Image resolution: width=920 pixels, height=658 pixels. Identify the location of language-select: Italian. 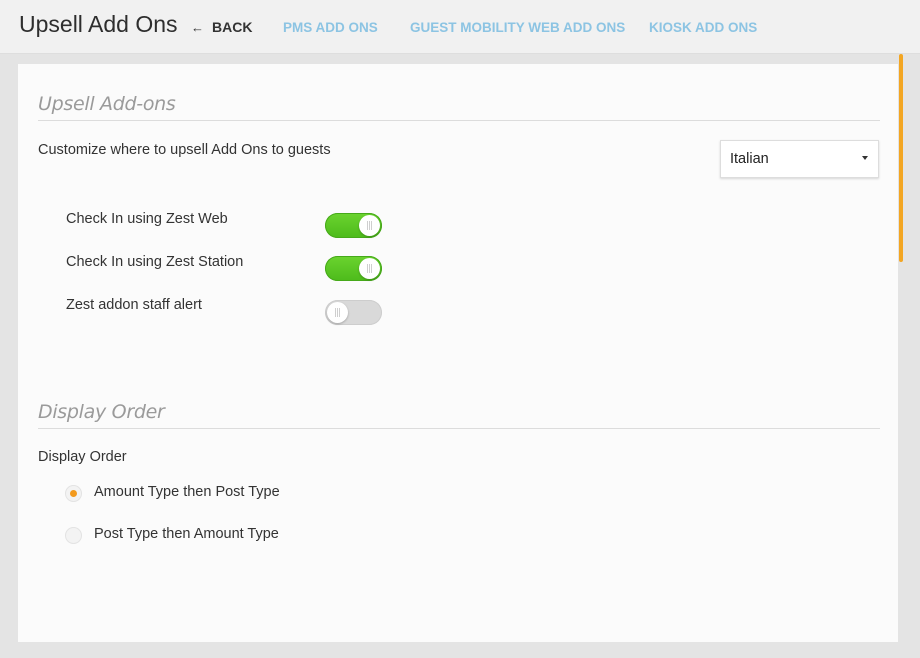
(799, 159).